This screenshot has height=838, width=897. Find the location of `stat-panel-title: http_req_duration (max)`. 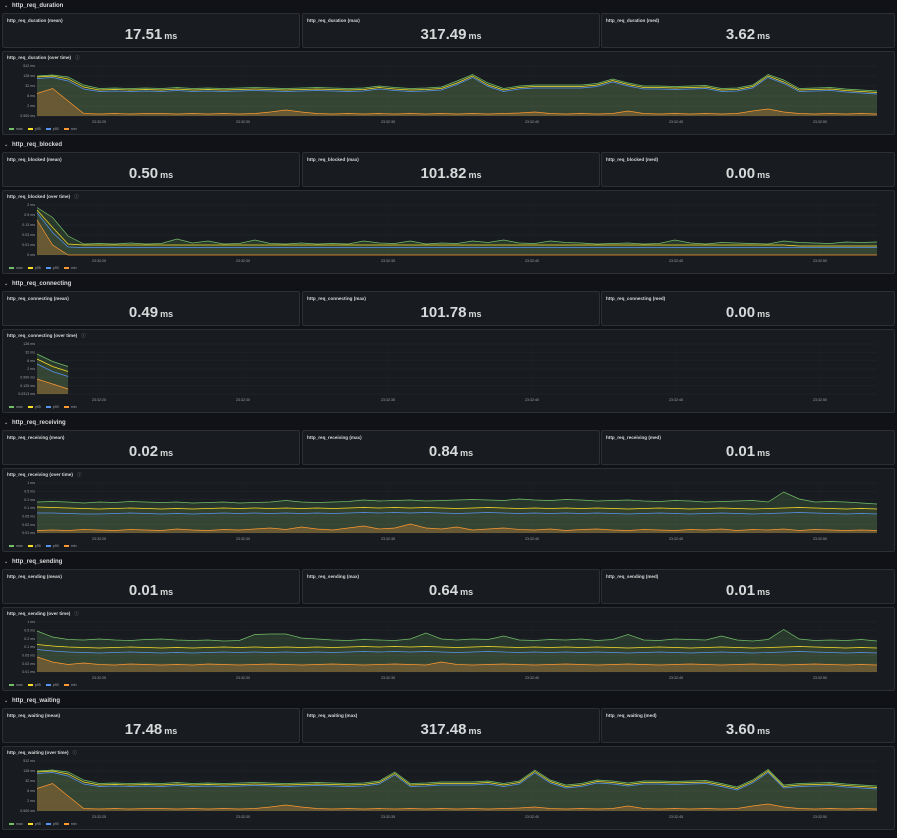

stat-panel-title: http_req_duration (max) is located at coordinates (333, 20).